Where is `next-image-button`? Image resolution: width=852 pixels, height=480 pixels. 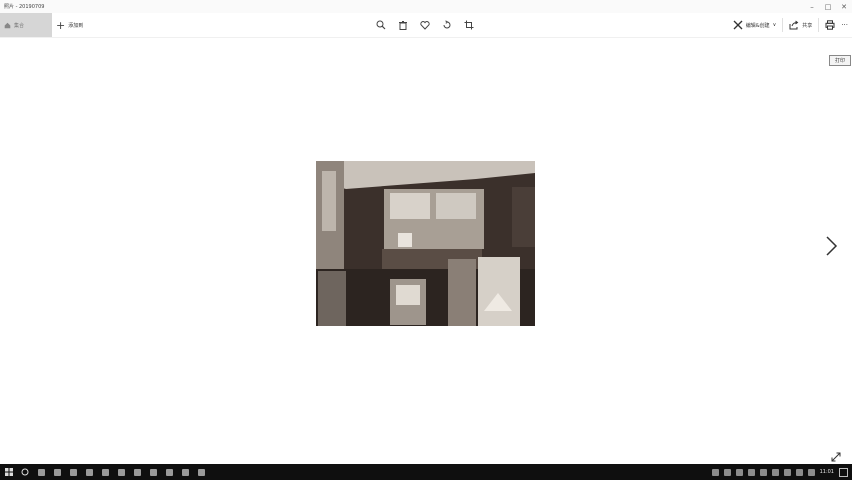 next-image-button is located at coordinates (831, 246).